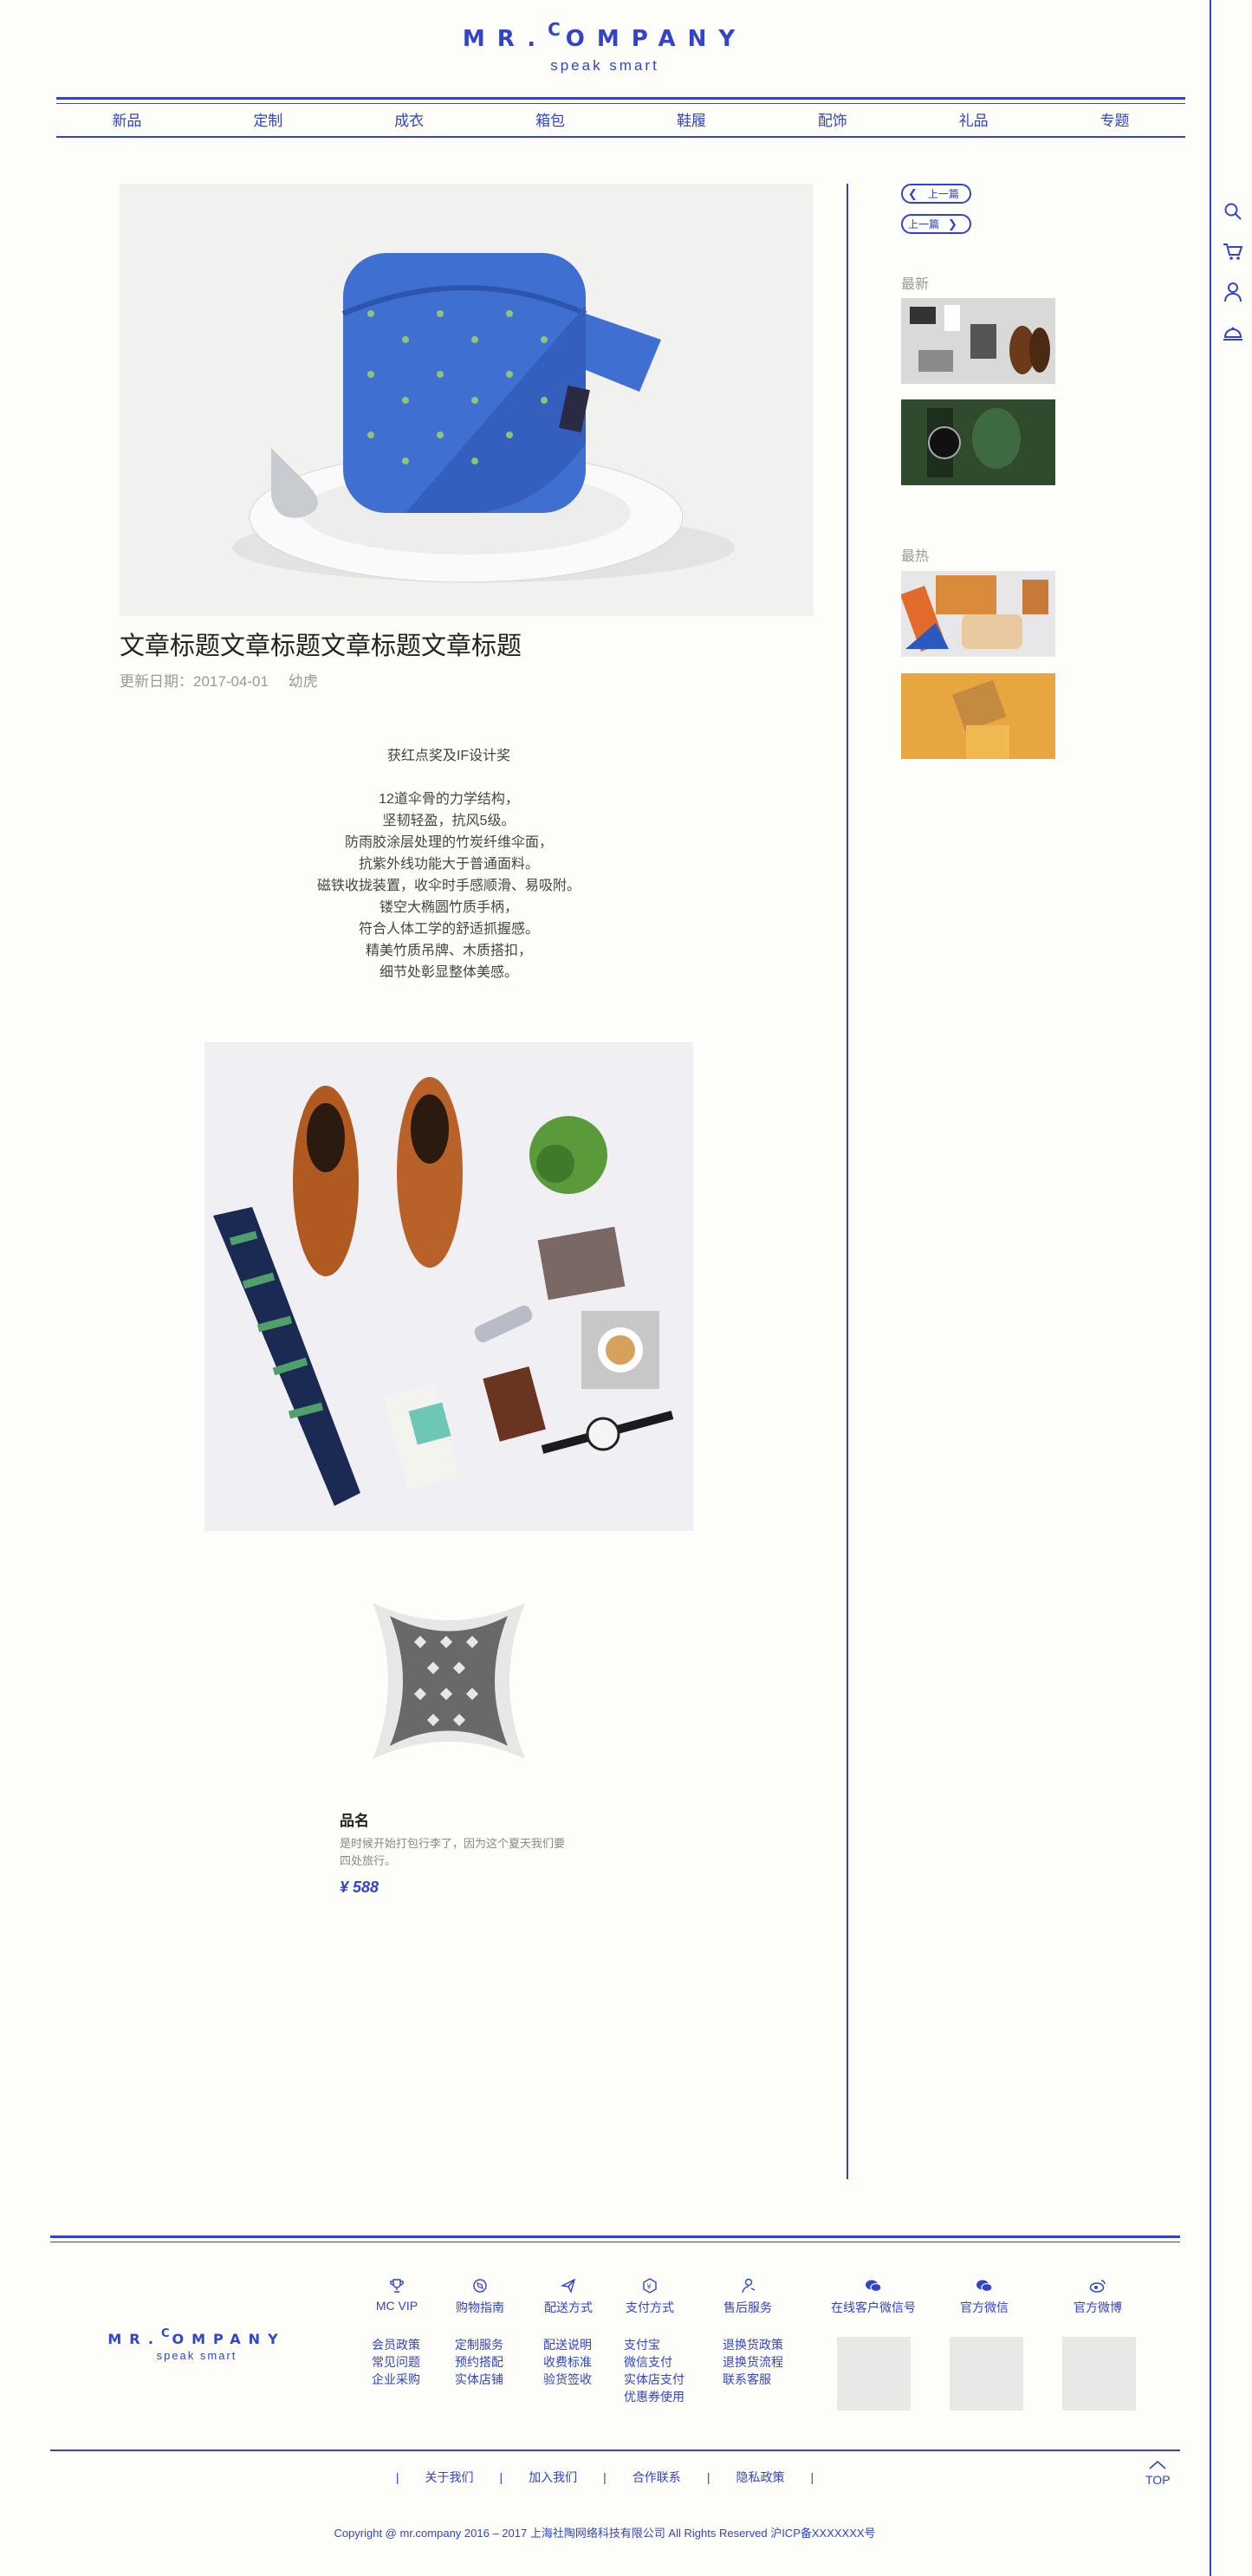 This screenshot has width=1252, height=2576. What do you see at coordinates (748, 2296) in the screenshot?
I see `footer-col-aftersales: 售后服务` at bounding box center [748, 2296].